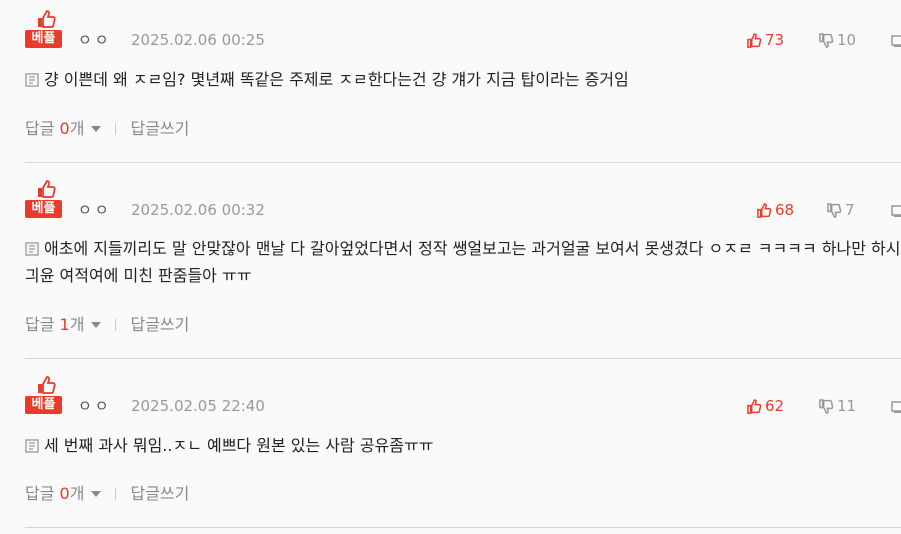 The width and height of the screenshot is (901, 534). What do you see at coordinates (107, 323) in the screenshot?
I see `reply-bar: 답글 1개 답글쓰기` at bounding box center [107, 323].